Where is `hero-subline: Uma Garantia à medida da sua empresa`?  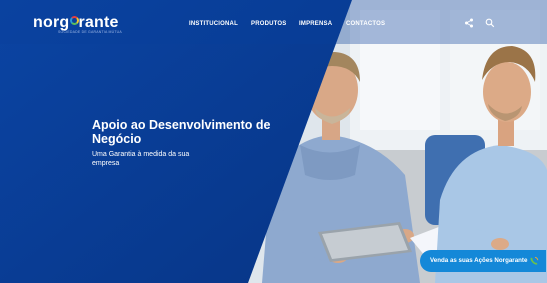 hero-subline: Uma Garantia à medida da sua empresa is located at coordinates (141, 159).